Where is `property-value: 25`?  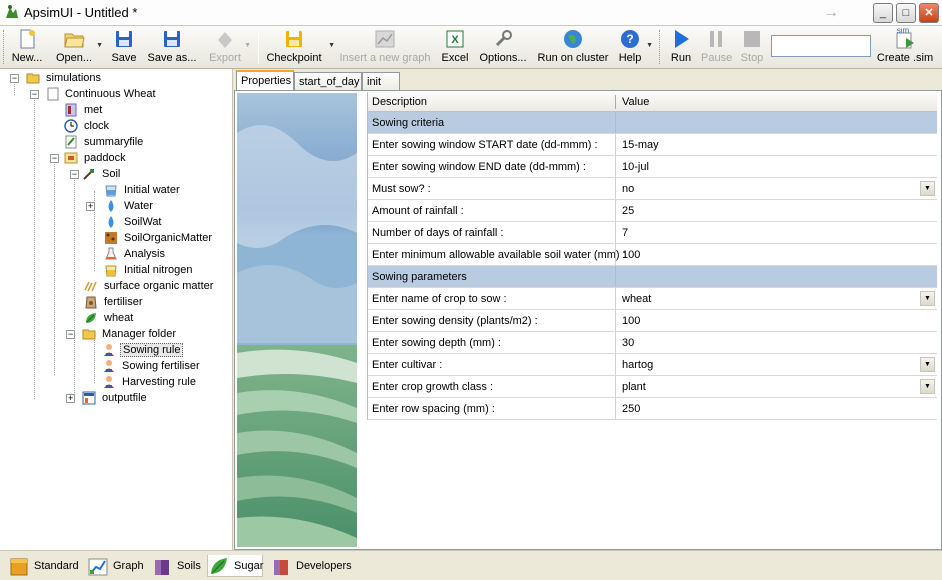
property-value: 25 is located at coordinates (628, 211).